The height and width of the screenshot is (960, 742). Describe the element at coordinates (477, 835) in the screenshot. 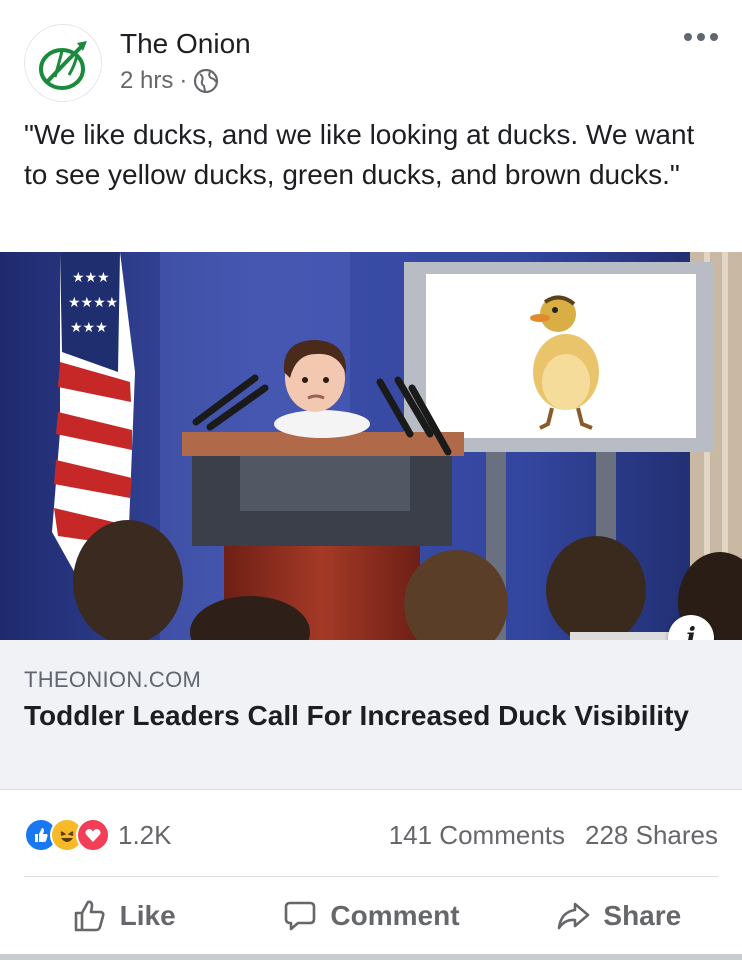

I see `comments-count: 141 Comments` at that location.